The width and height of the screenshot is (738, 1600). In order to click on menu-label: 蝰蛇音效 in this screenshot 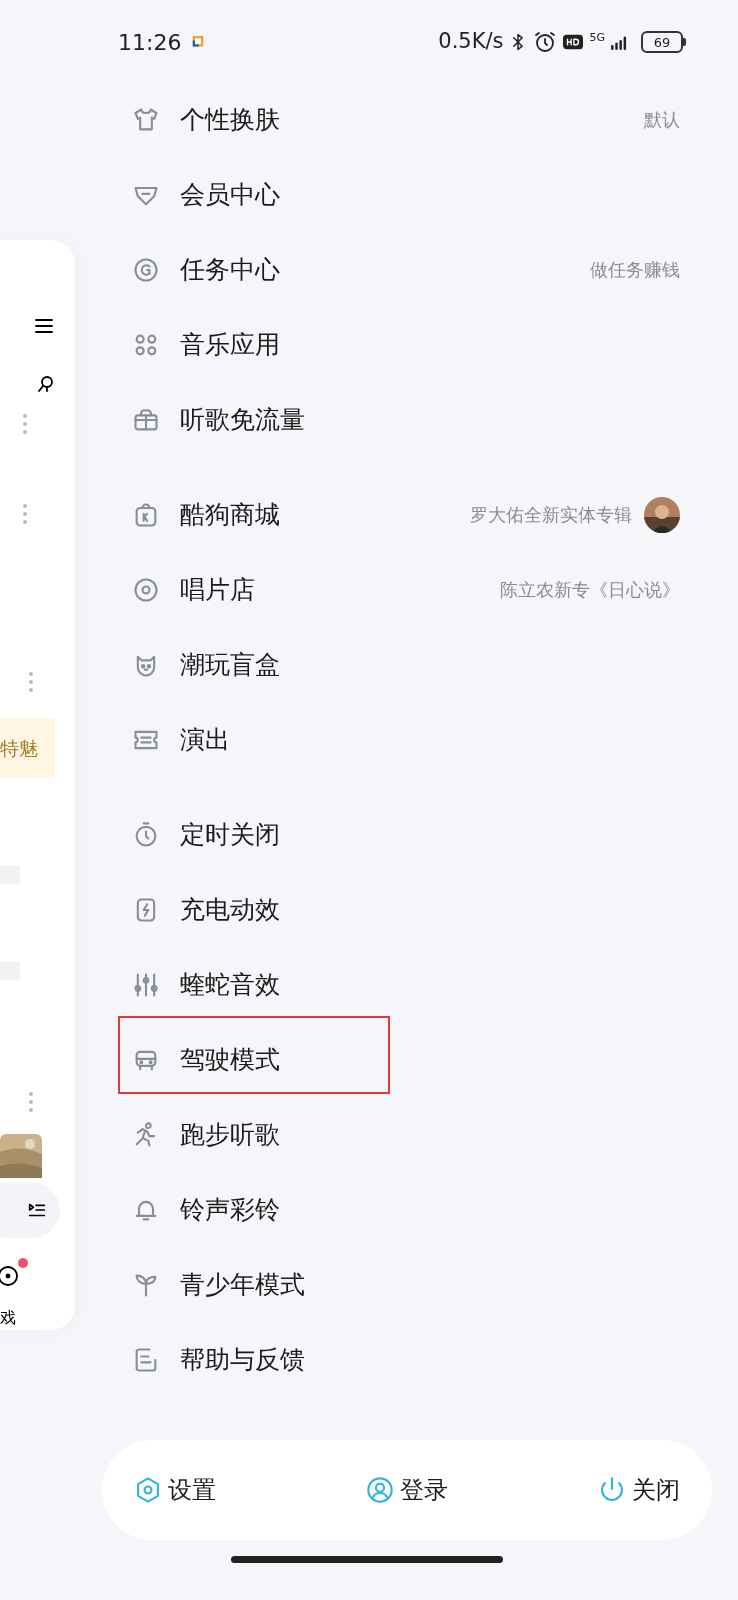, I will do `click(230, 984)`.